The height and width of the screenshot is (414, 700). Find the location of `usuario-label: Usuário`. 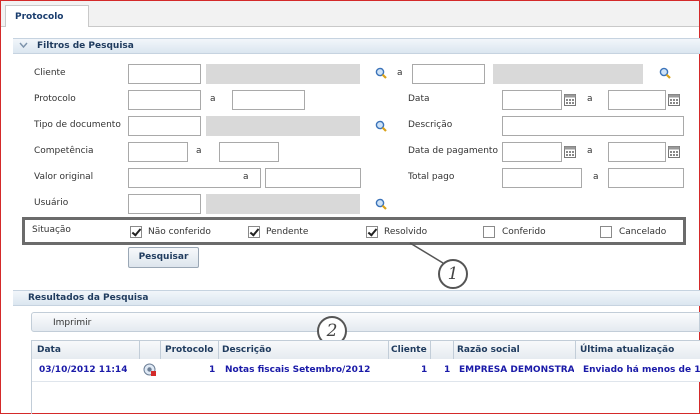

usuario-label: Usuário is located at coordinates (51, 203).